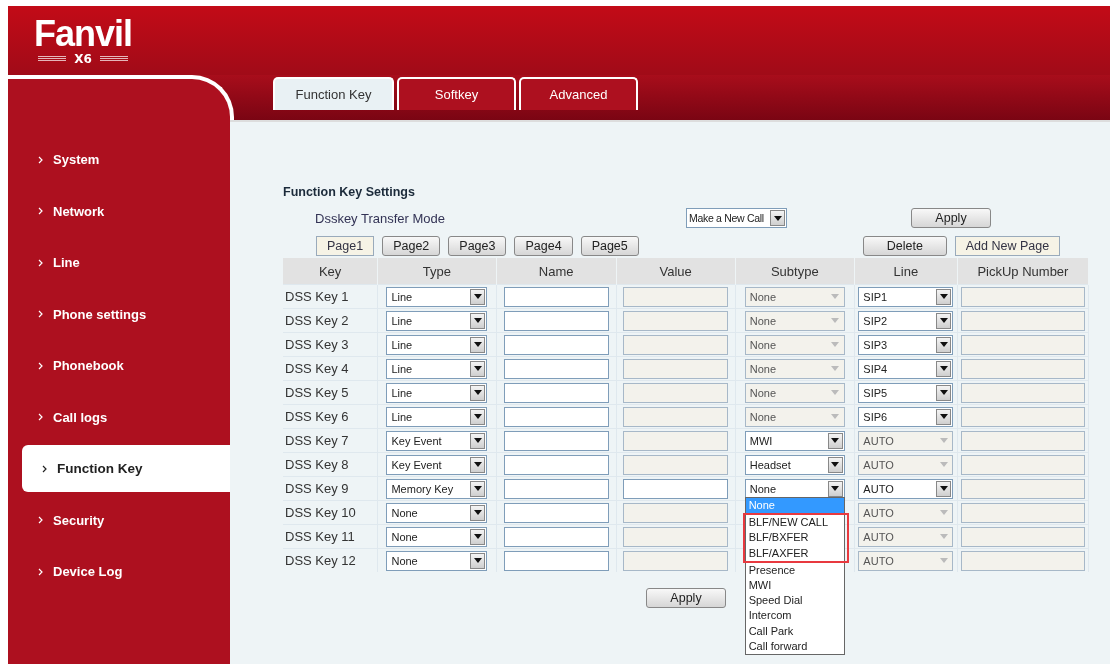  What do you see at coordinates (578, 93) in the screenshot?
I see `tab: Advanced` at bounding box center [578, 93].